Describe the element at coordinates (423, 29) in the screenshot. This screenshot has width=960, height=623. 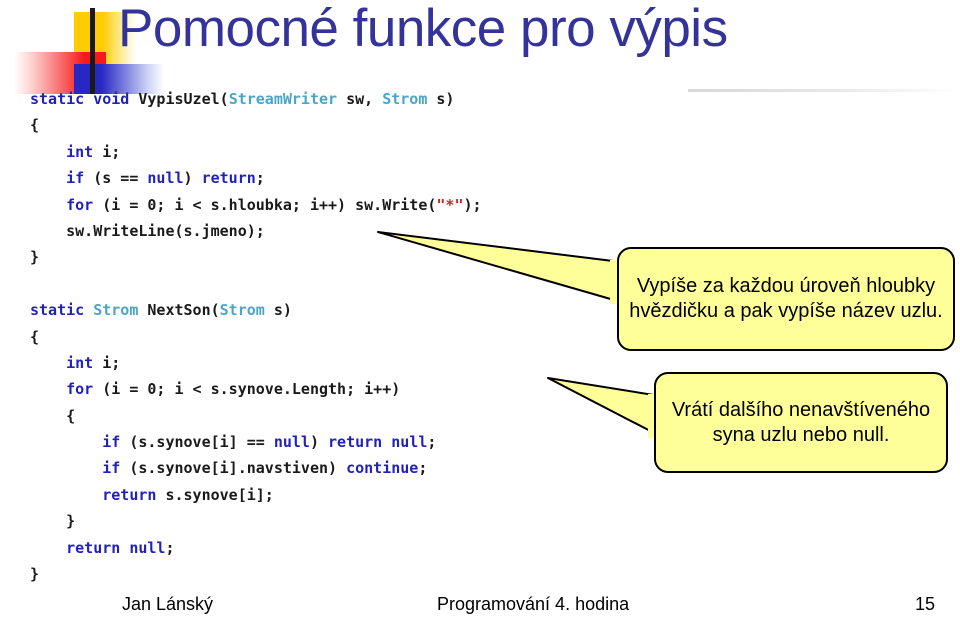
I see `page-title: Pomocné funkce pro výpis` at that location.